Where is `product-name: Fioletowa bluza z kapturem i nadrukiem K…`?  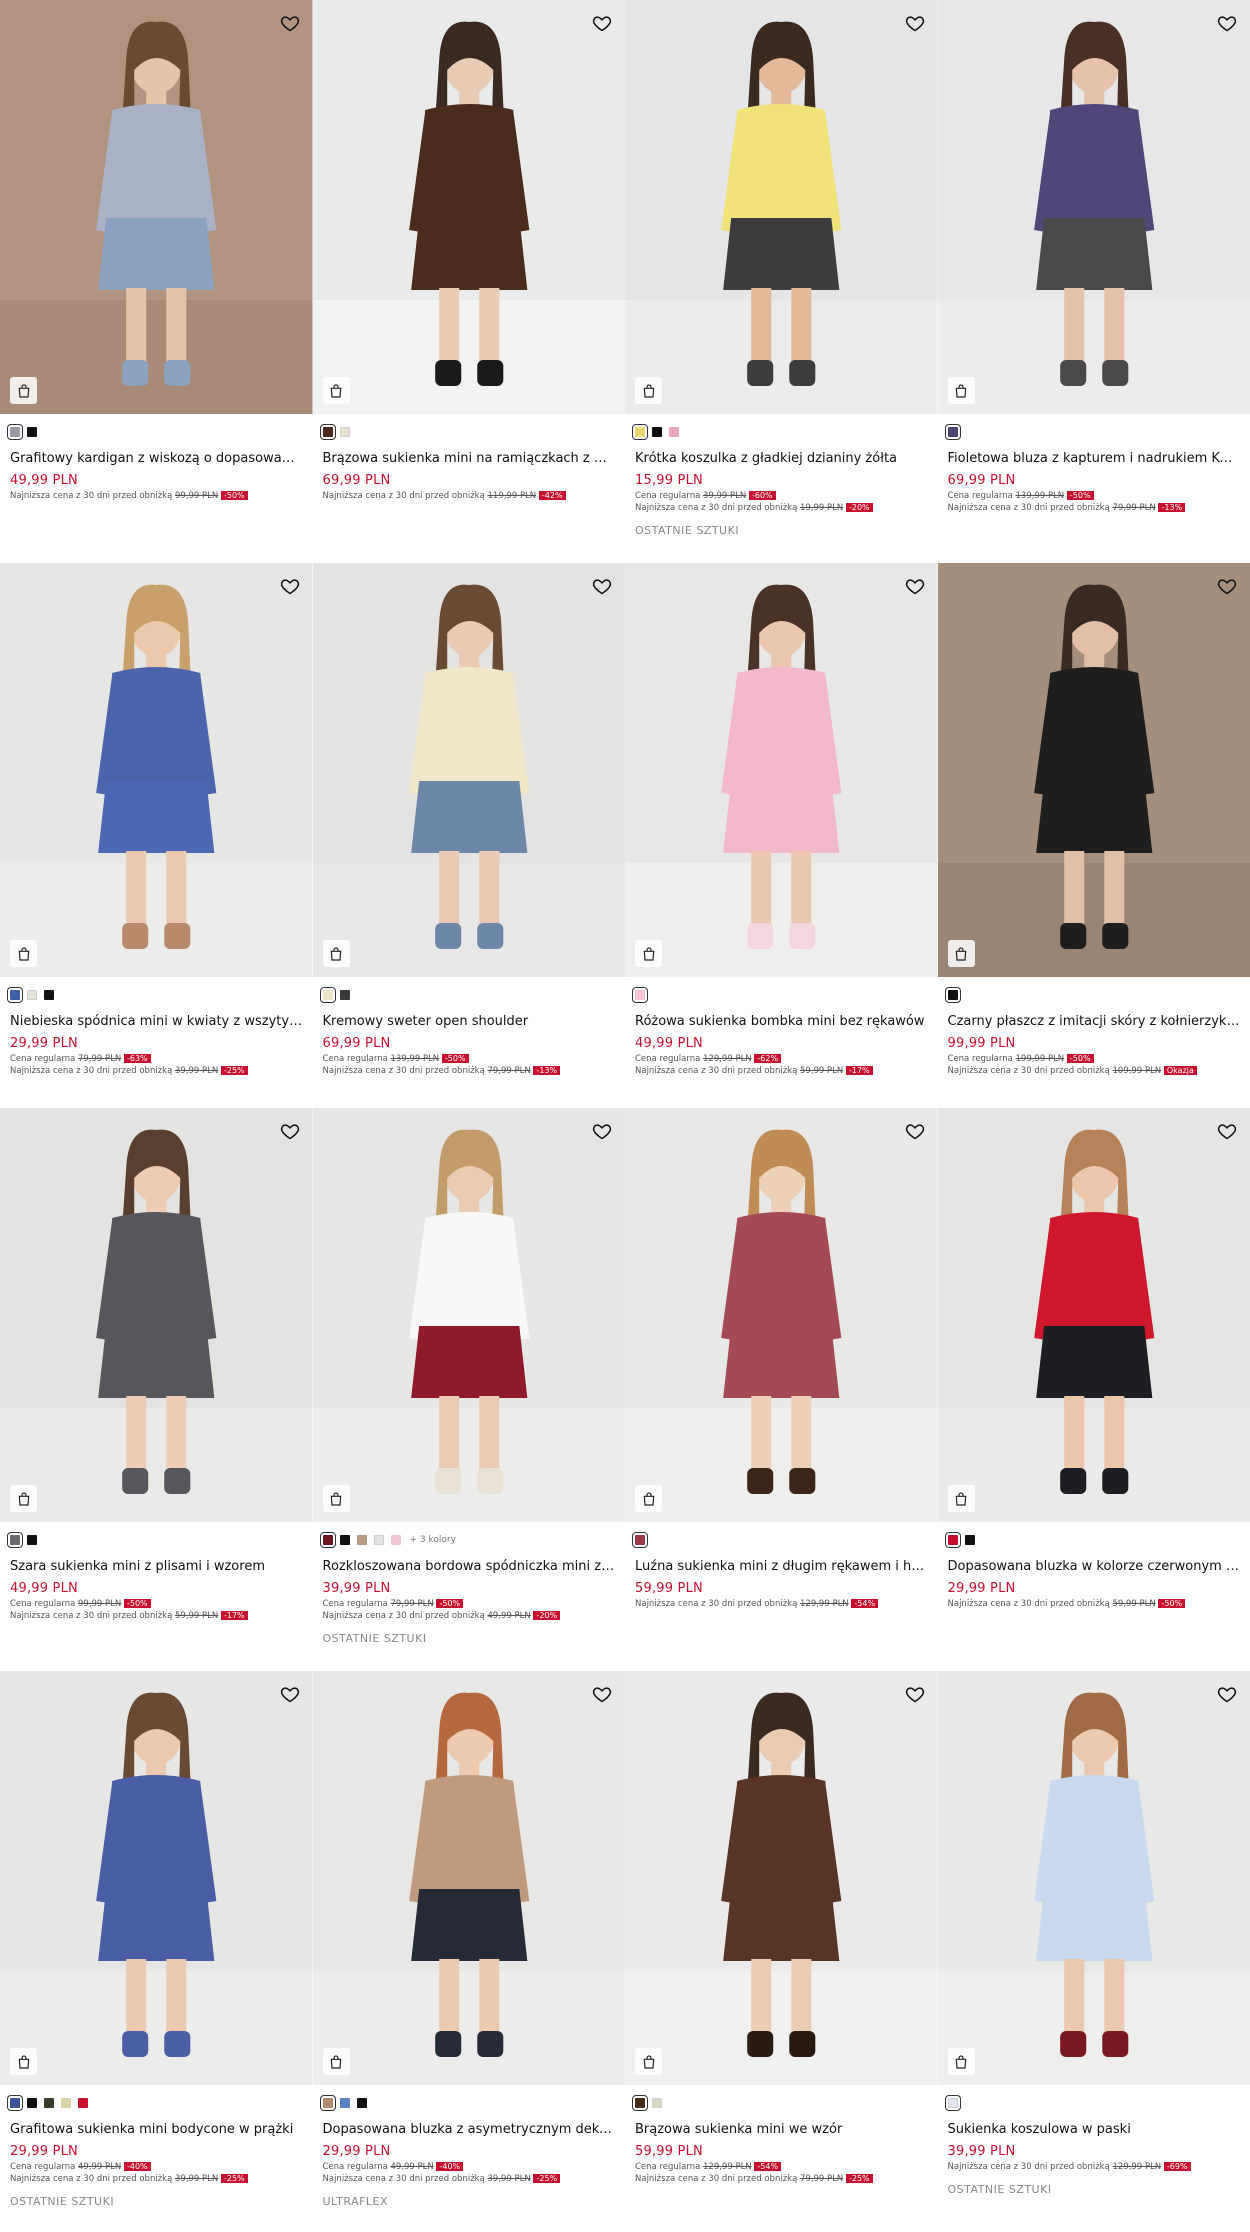 product-name: Fioletowa bluza z kapturem i nadrukiem K… is located at coordinates (1094, 459).